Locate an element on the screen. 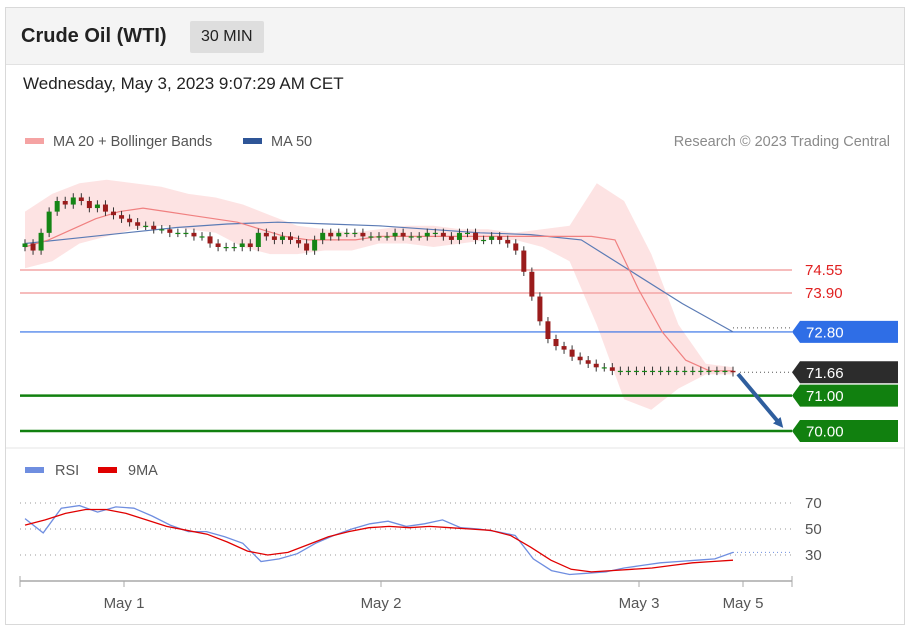 The width and height of the screenshot is (910, 630). rsi-legend-label: RSI is located at coordinates (67, 471).